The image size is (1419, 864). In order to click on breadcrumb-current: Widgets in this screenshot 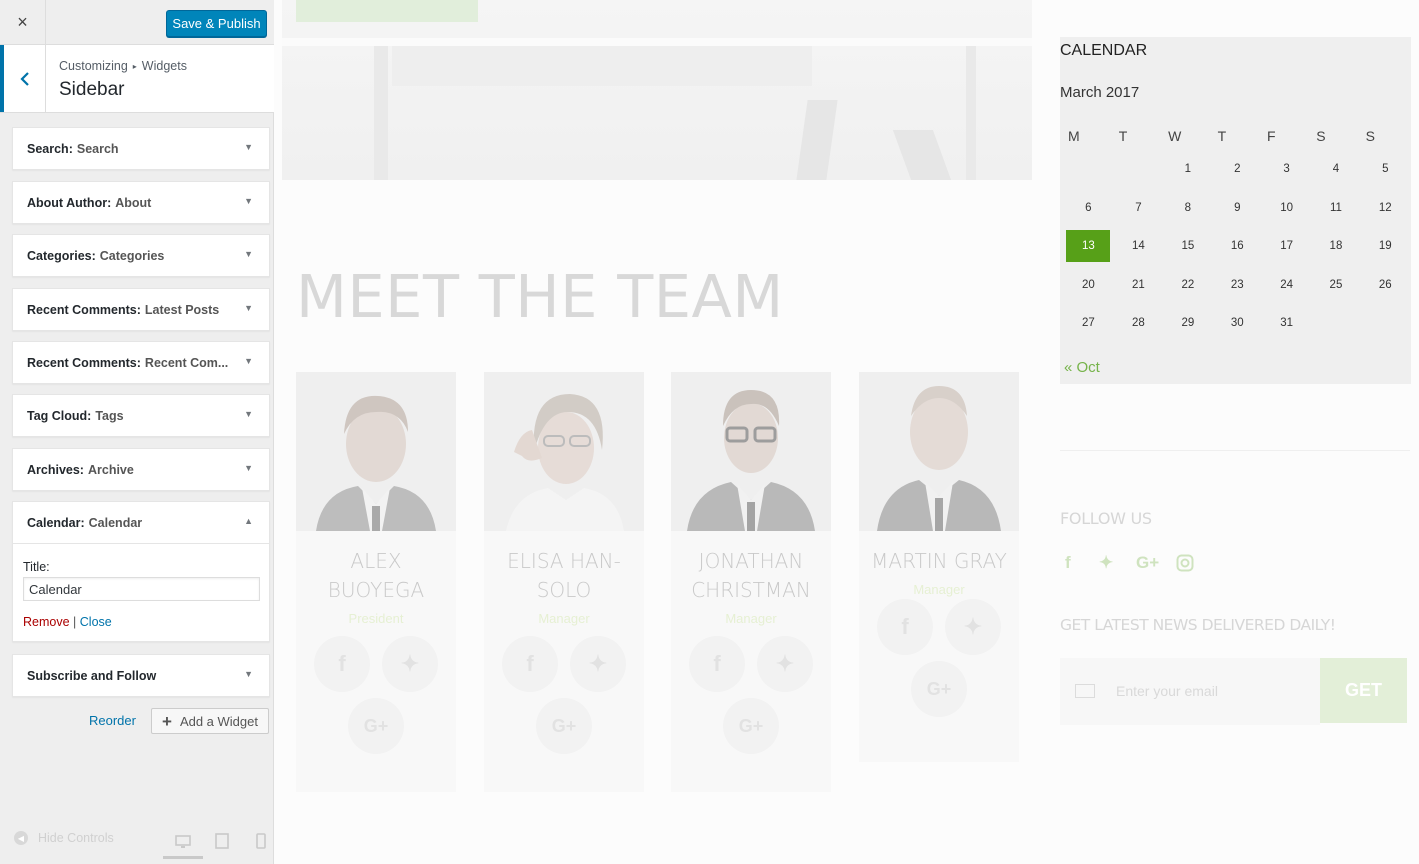, I will do `click(164, 66)`.